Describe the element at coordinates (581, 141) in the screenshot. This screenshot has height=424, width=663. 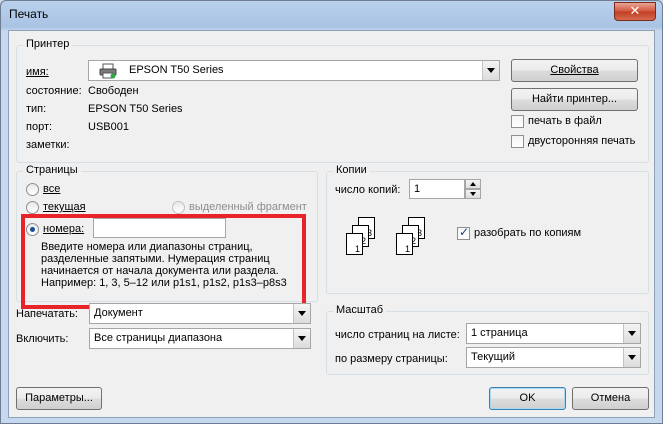
I see `duplex-label: двусторонняя печать` at that location.